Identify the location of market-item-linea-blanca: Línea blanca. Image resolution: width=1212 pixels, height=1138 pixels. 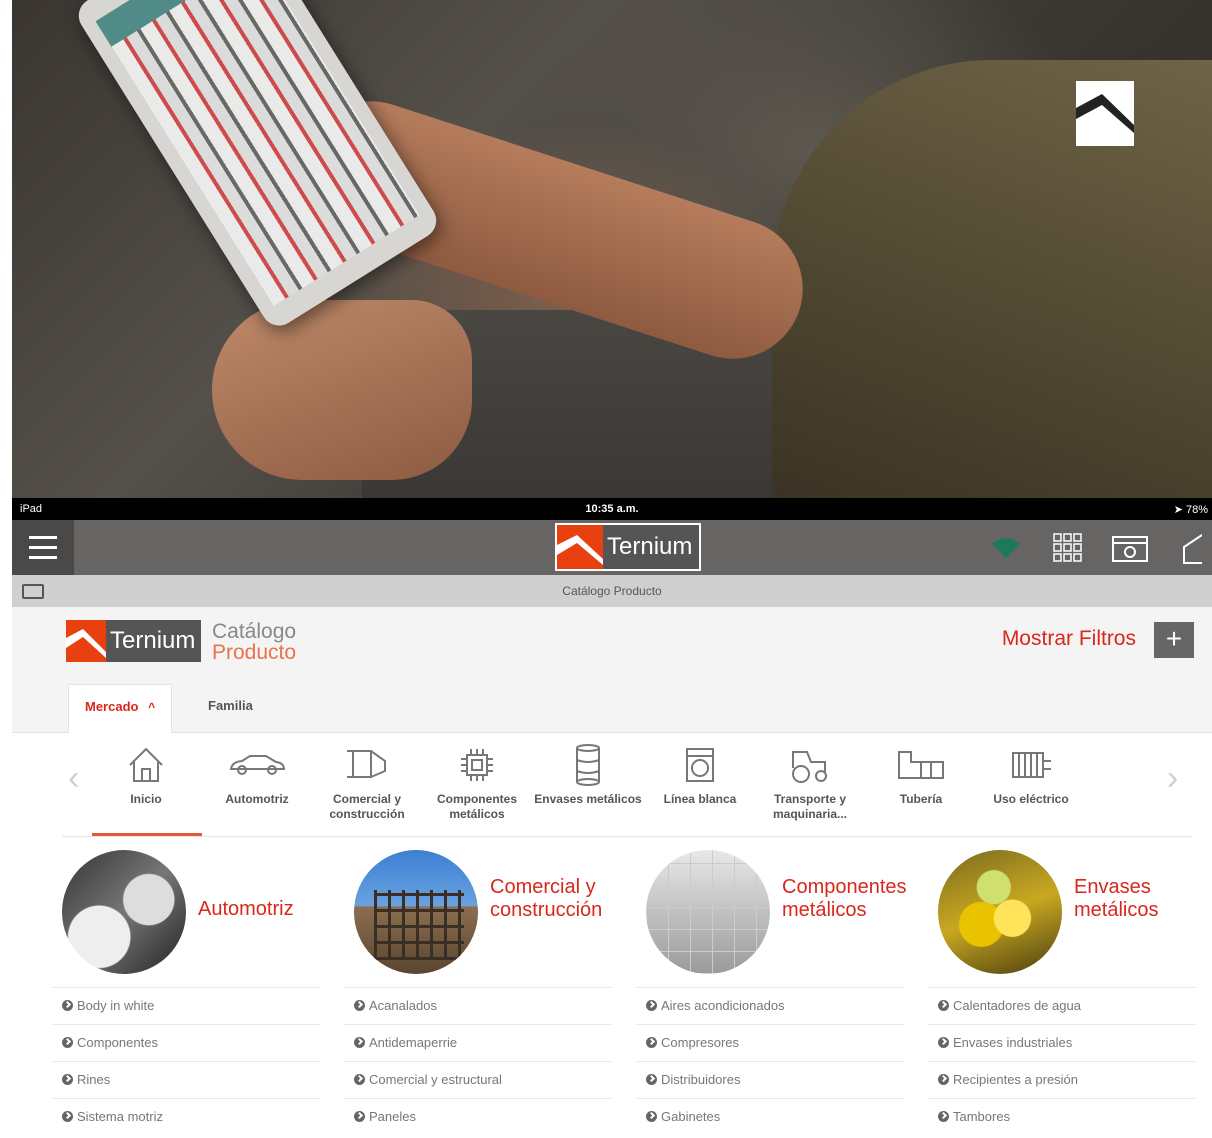
(700, 775).